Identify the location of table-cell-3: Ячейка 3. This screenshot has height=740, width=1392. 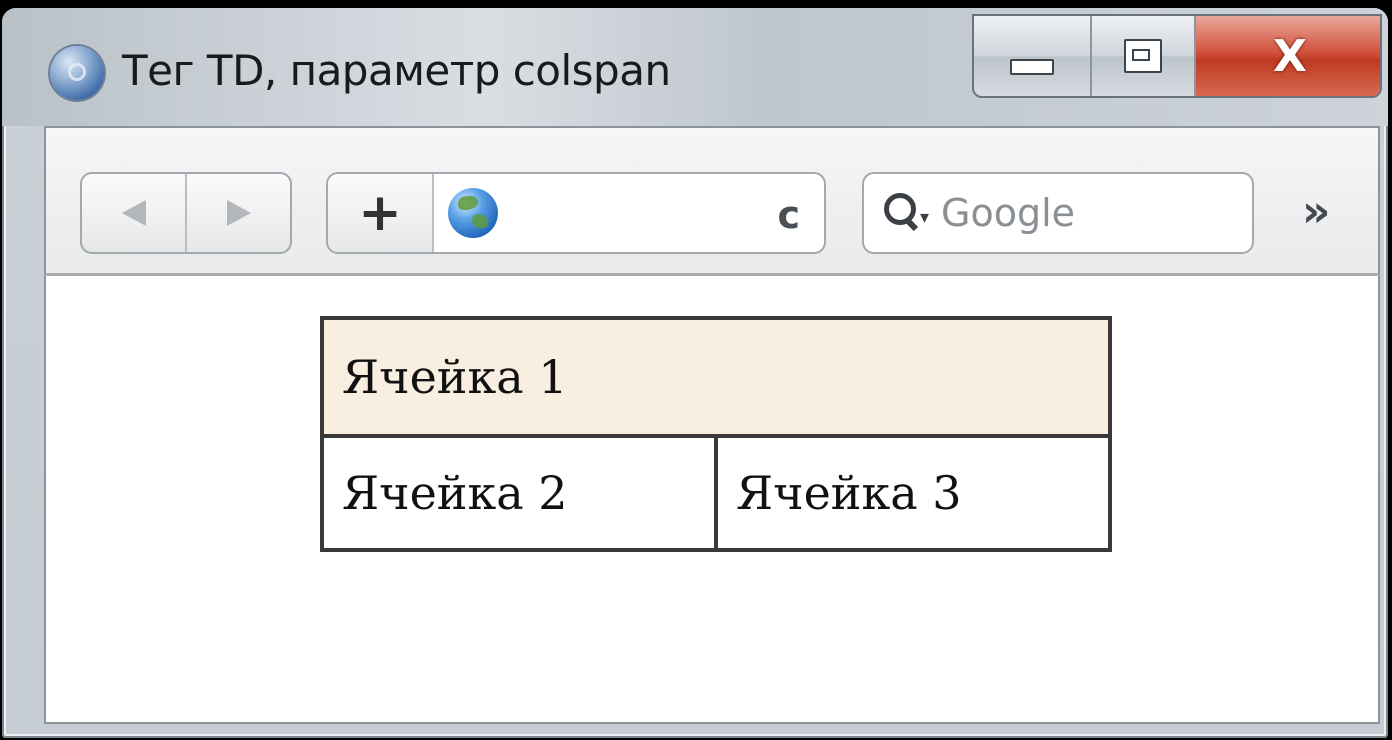
(913, 493).